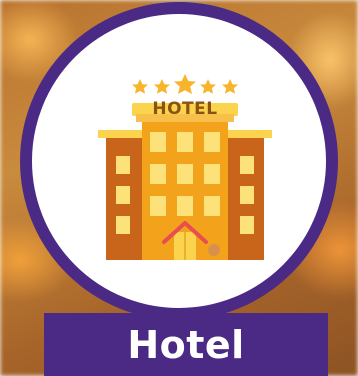 Image resolution: width=358 pixels, height=376 pixels. I want to click on category-label: Hotel, so click(186, 344).